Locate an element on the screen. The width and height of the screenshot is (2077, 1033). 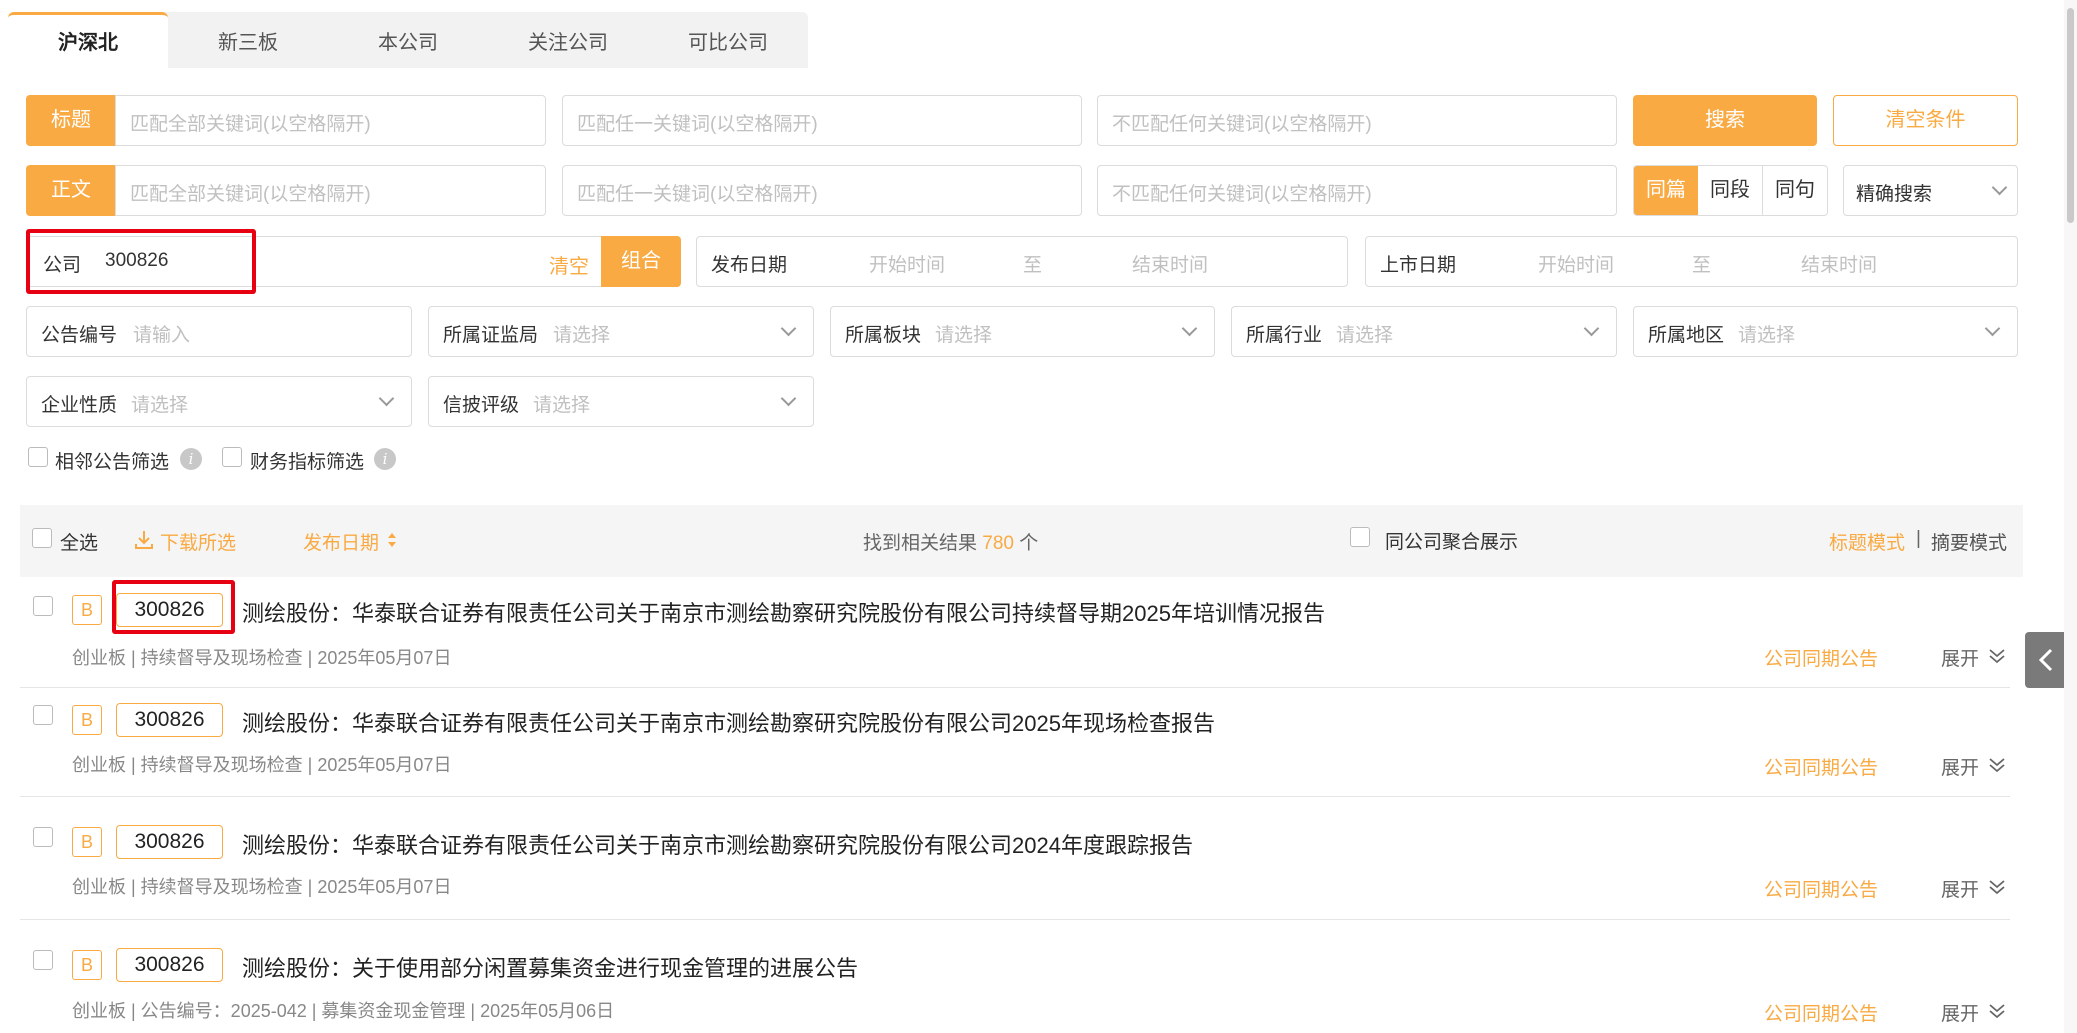
summary-mode-link: 摘要模式 is located at coordinates (1969, 541).